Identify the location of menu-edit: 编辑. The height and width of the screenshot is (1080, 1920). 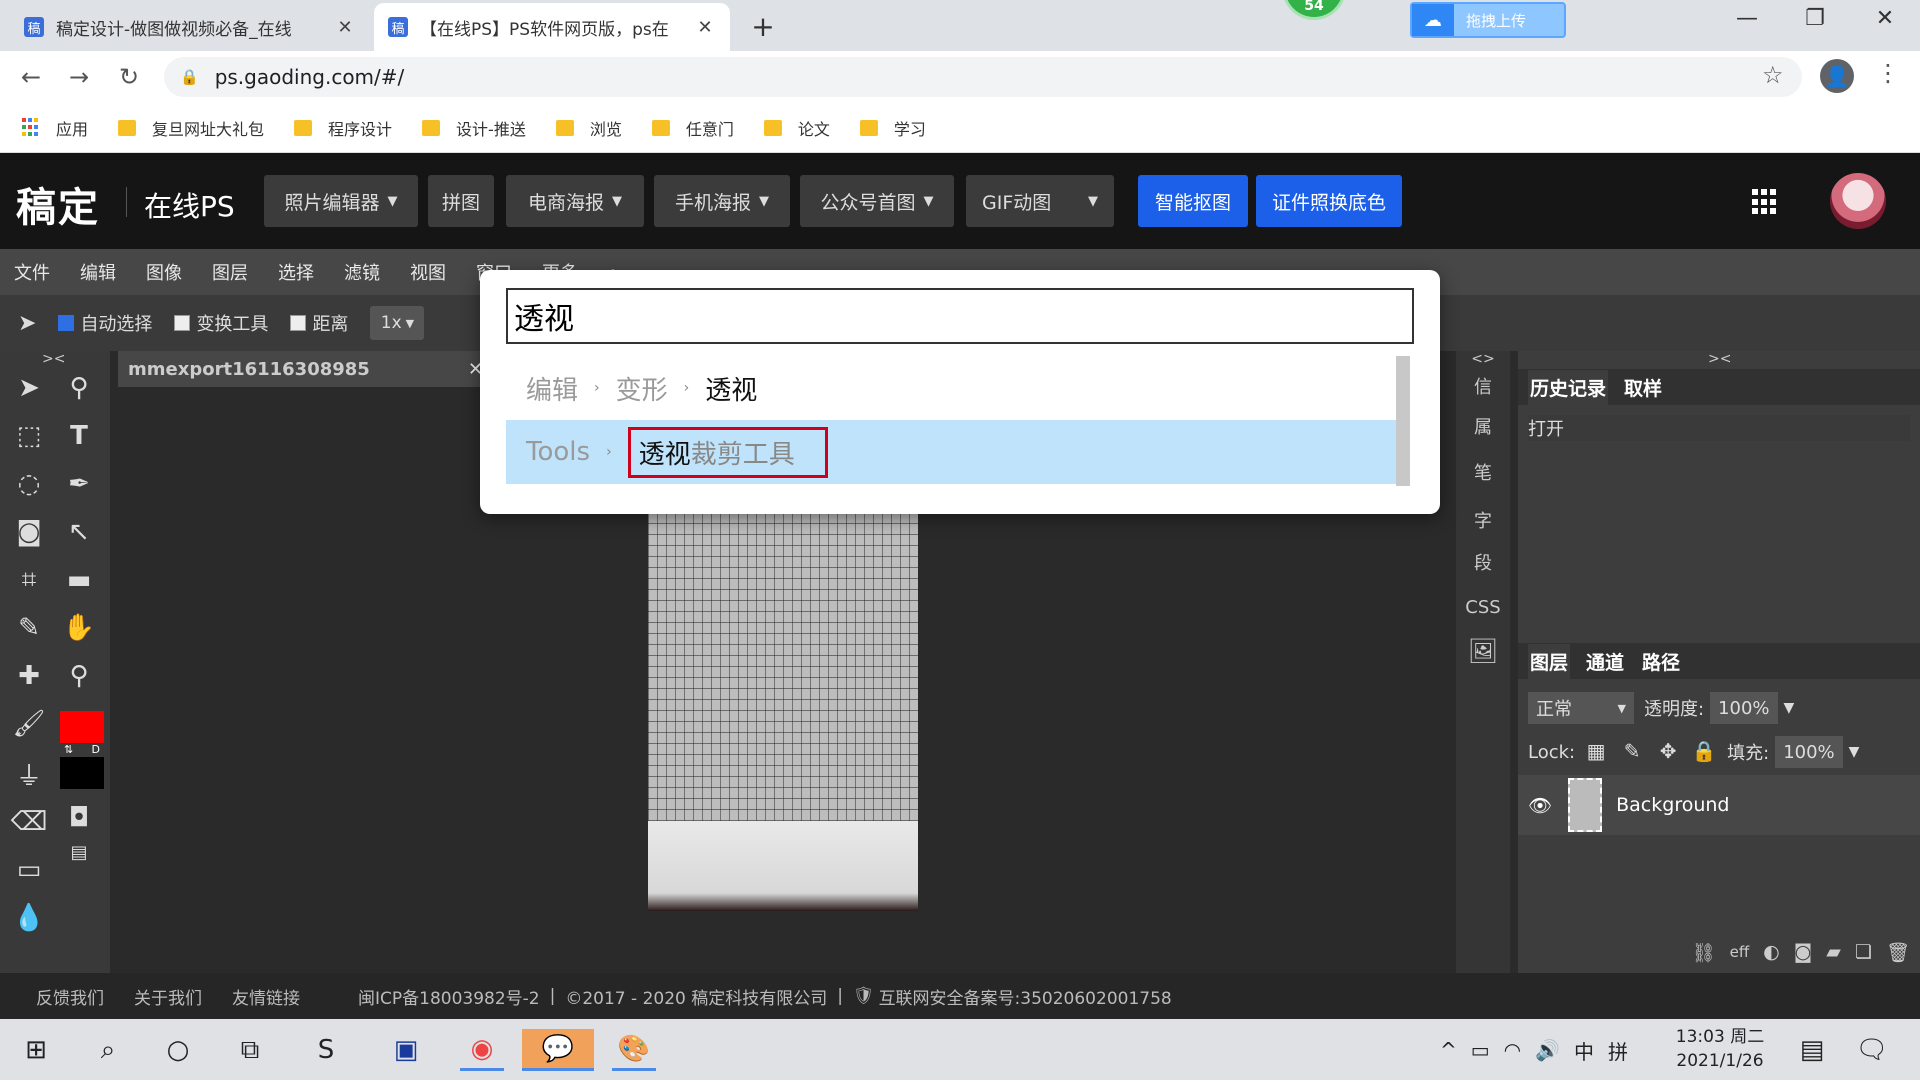
(98, 272).